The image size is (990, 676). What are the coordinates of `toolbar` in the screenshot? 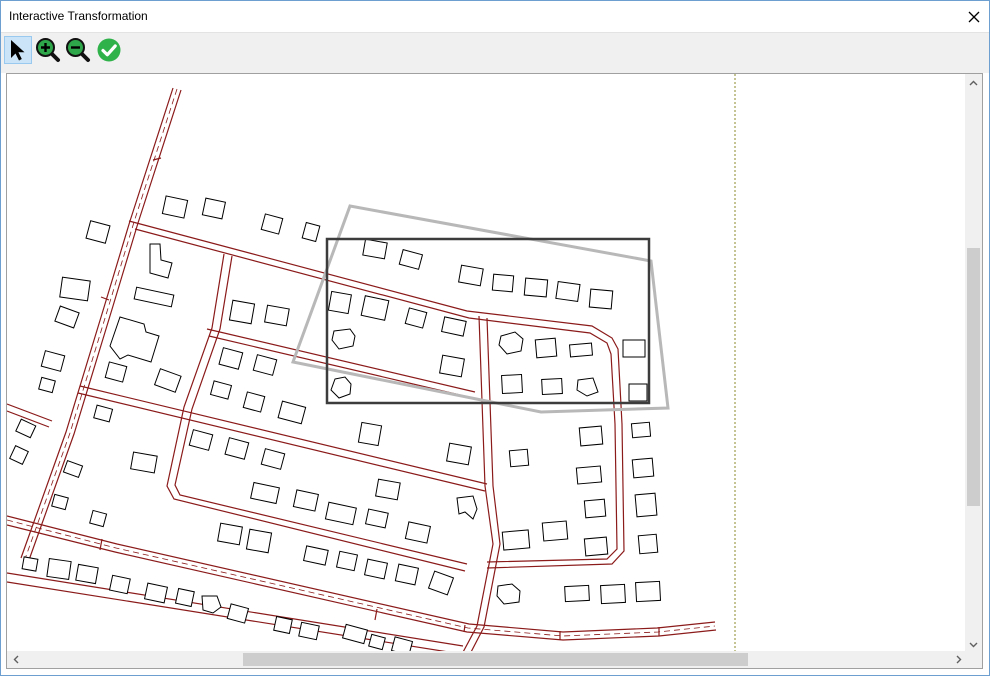 It's located at (495, 52).